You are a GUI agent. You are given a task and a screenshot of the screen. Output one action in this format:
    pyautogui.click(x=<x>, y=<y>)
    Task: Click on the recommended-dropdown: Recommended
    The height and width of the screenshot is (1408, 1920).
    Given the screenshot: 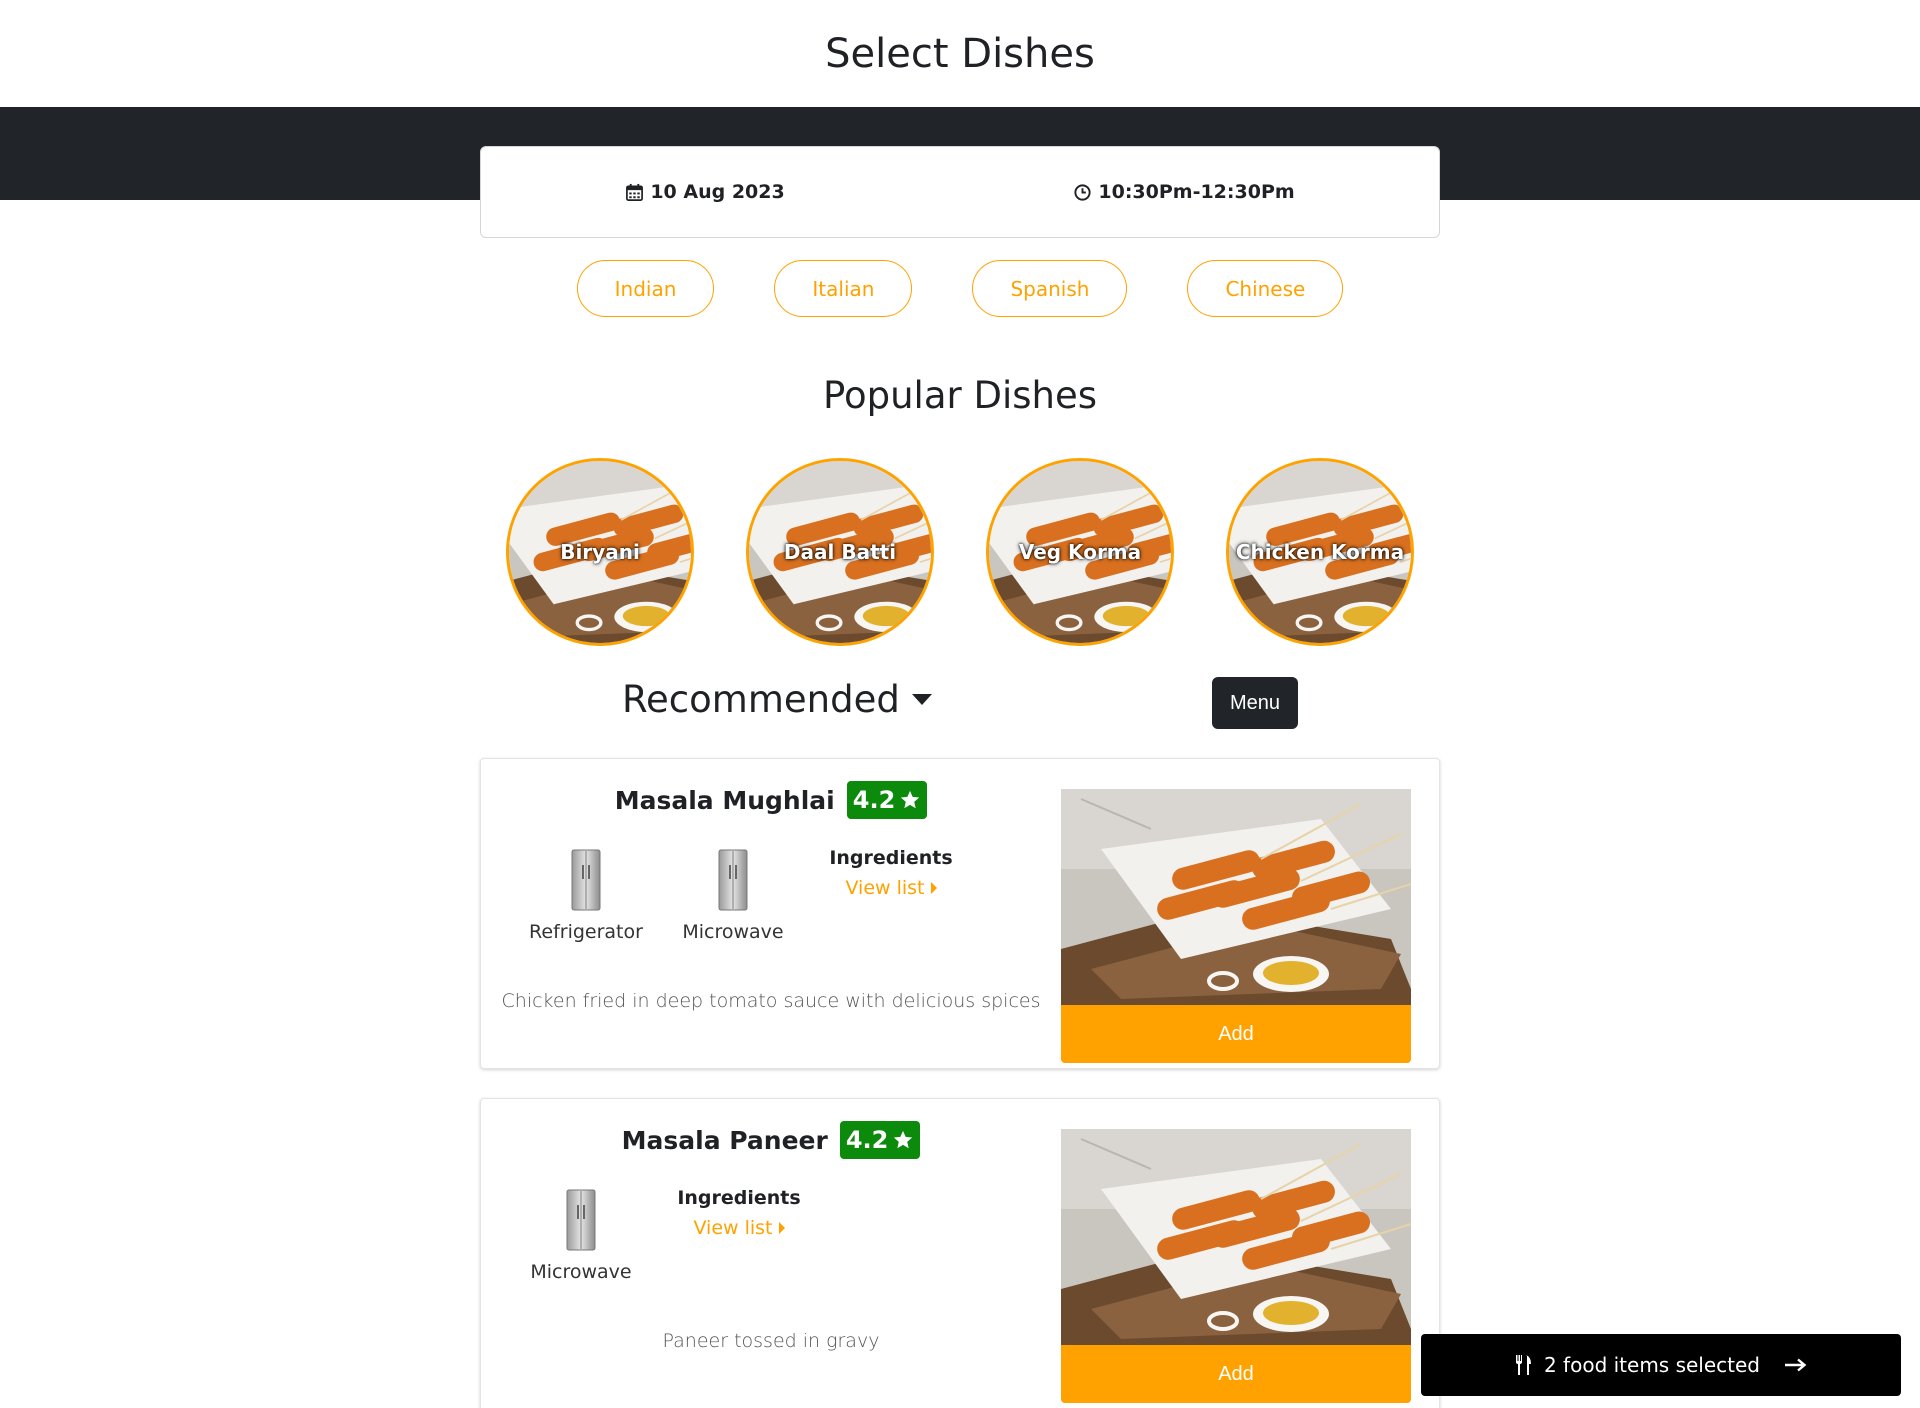 What is the action you would take?
    pyautogui.click(x=777, y=699)
    